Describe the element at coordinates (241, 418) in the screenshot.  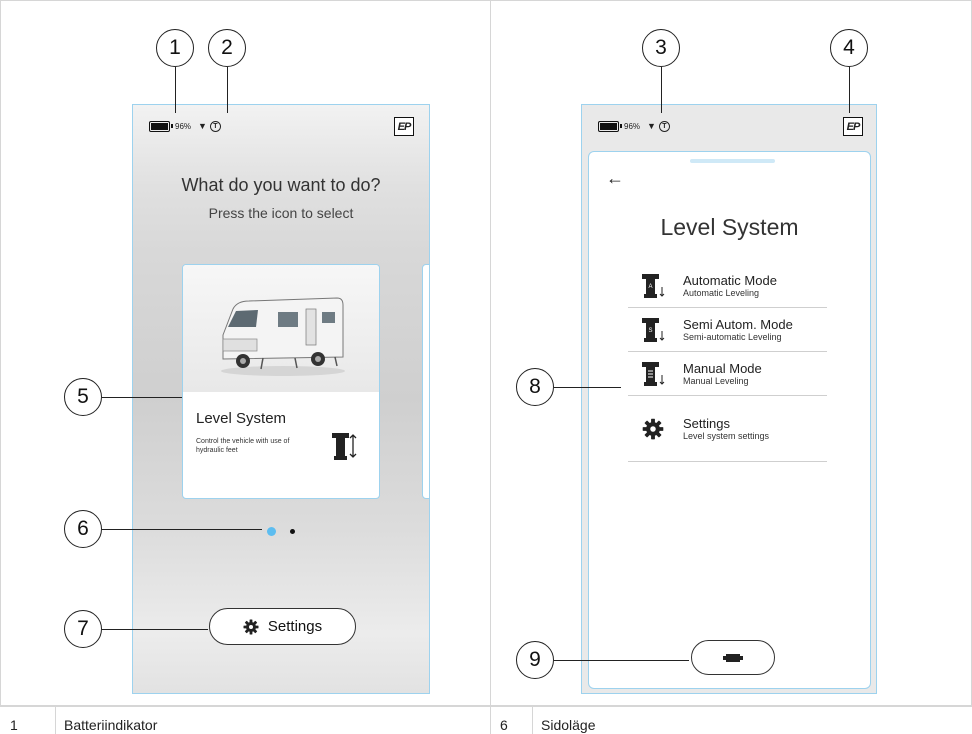
I see `card-title: Level System` at that location.